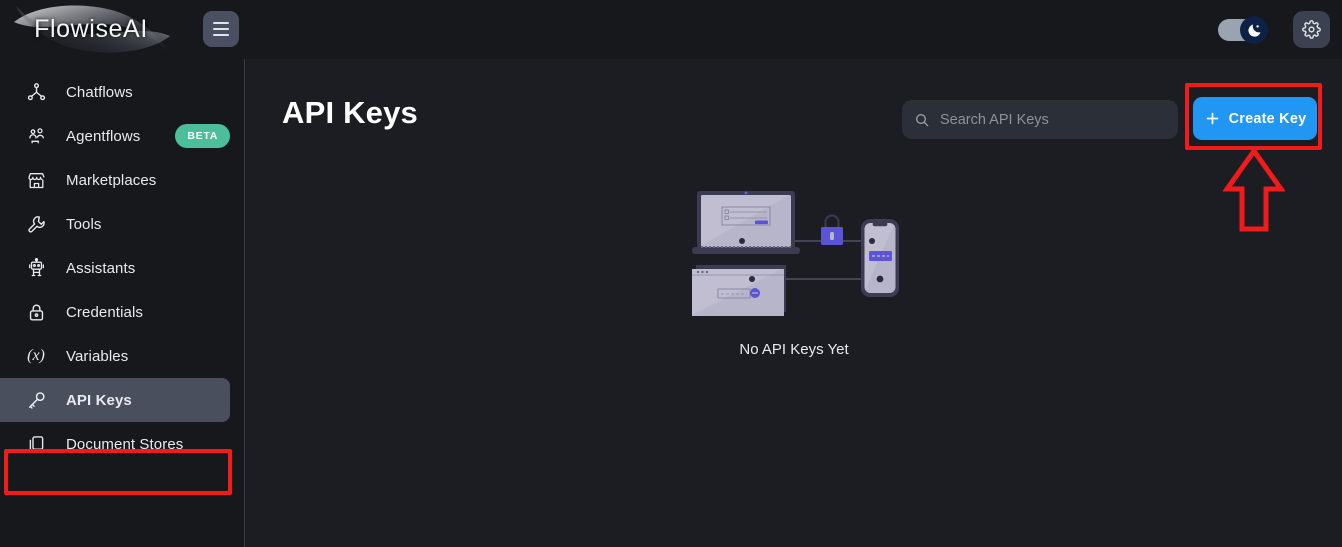  Describe the element at coordinates (350, 112) in the screenshot. I see `page-title: API Keys` at that location.